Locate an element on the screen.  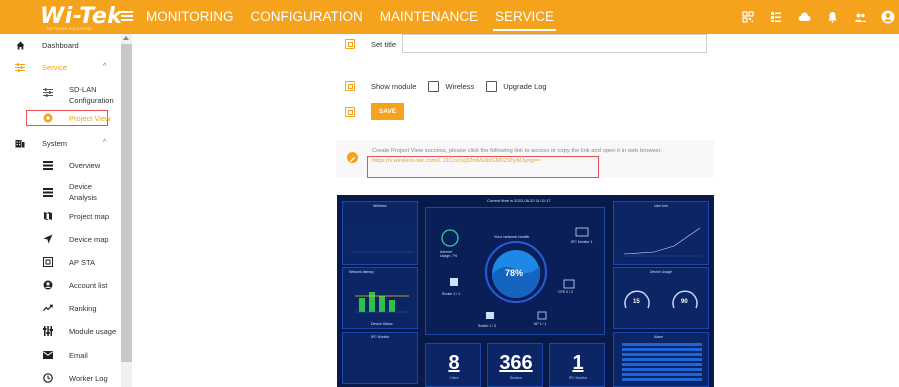
account-list-icon is located at coordinates (48, 285).